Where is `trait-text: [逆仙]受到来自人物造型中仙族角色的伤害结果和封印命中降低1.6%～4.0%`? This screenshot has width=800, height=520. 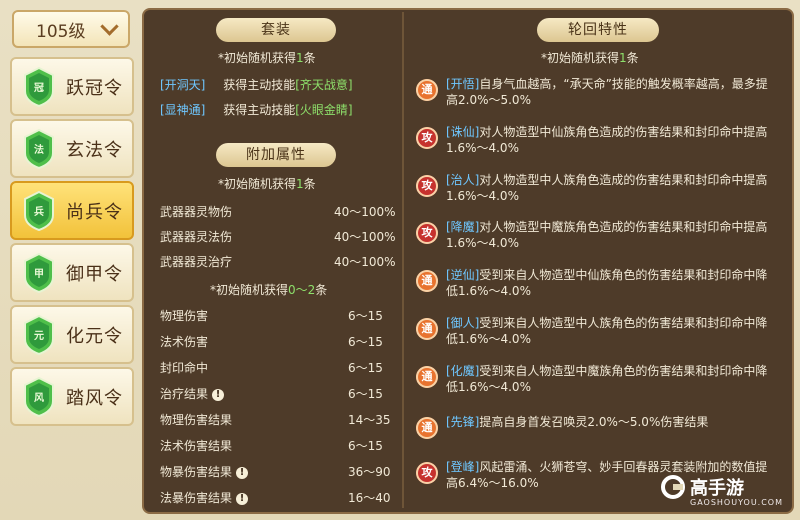
trait-text: [逆仙]受到来自人物造型中仙族角色的伤害结果和封印命中降低1.6%～4.0% is located at coordinates (611, 283).